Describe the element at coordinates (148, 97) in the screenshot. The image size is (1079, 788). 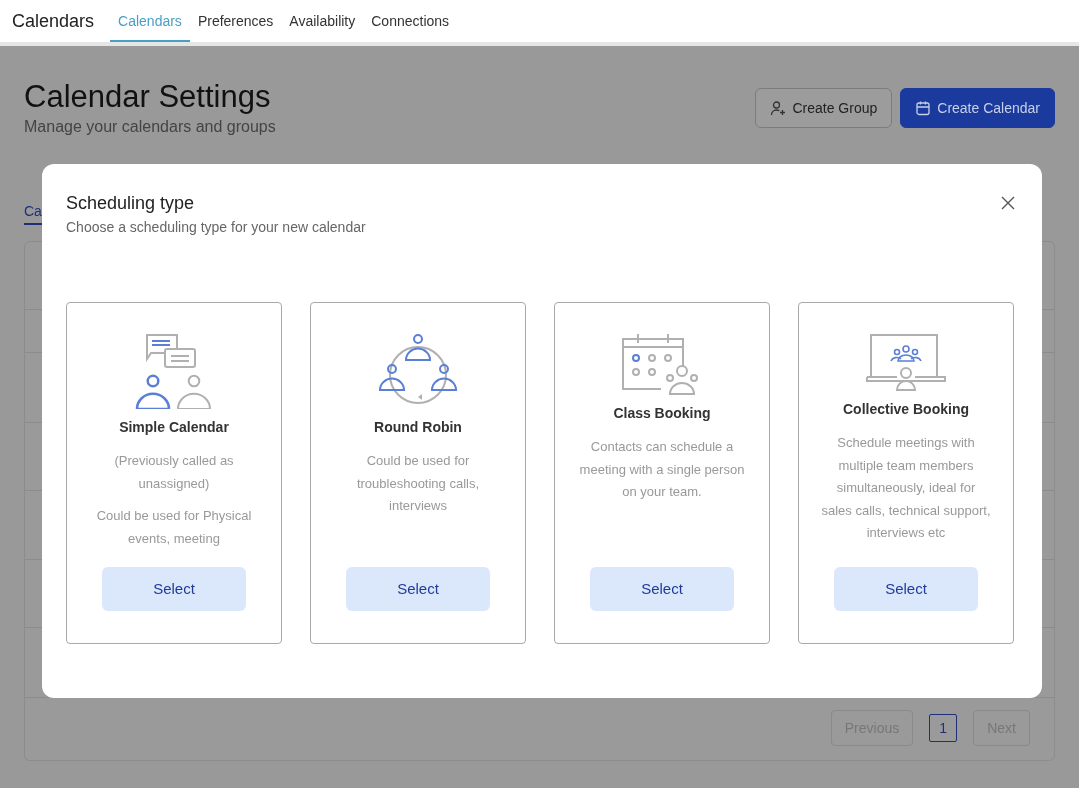
I see `page-title: Calendar Settings` at that location.